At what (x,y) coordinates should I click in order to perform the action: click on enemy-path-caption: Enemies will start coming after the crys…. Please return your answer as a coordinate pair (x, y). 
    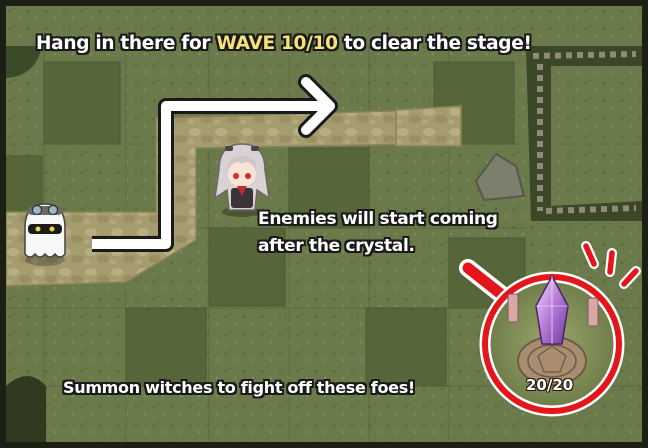
    Looking at the image, I should click on (378, 233).